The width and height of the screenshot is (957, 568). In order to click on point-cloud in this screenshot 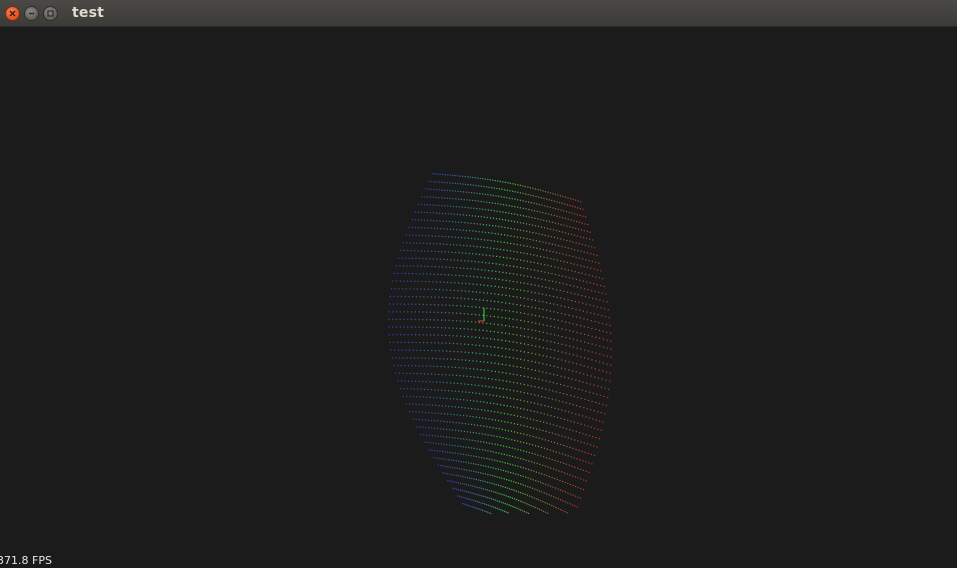, I will do `click(500, 344)`.